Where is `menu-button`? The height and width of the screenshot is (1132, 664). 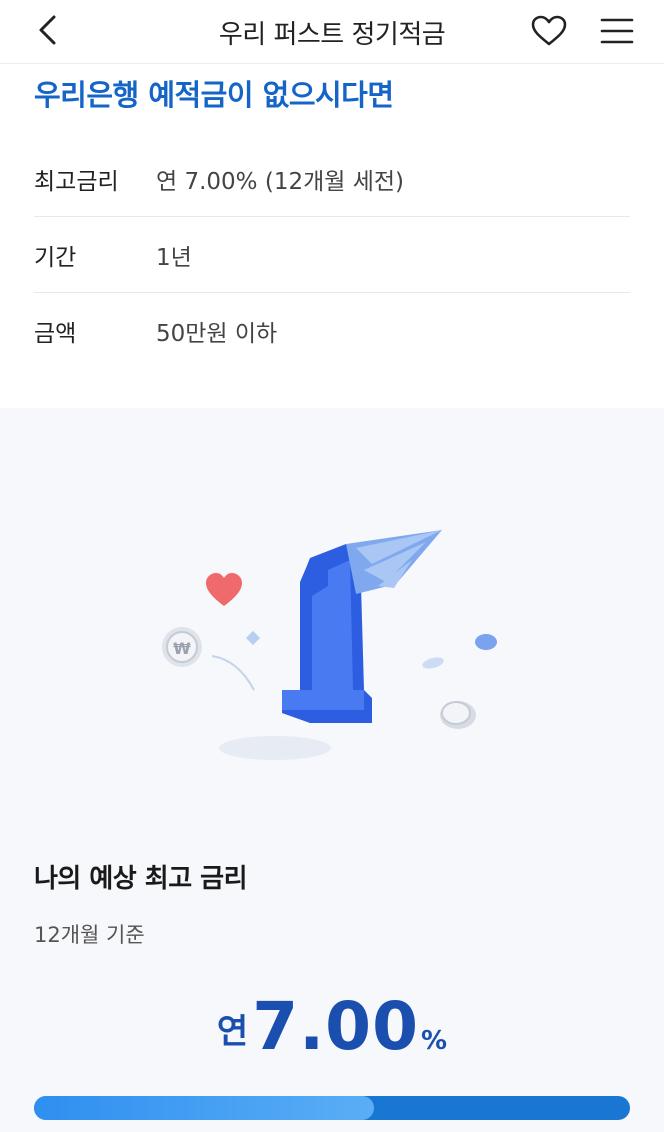 menu-button is located at coordinates (617, 31).